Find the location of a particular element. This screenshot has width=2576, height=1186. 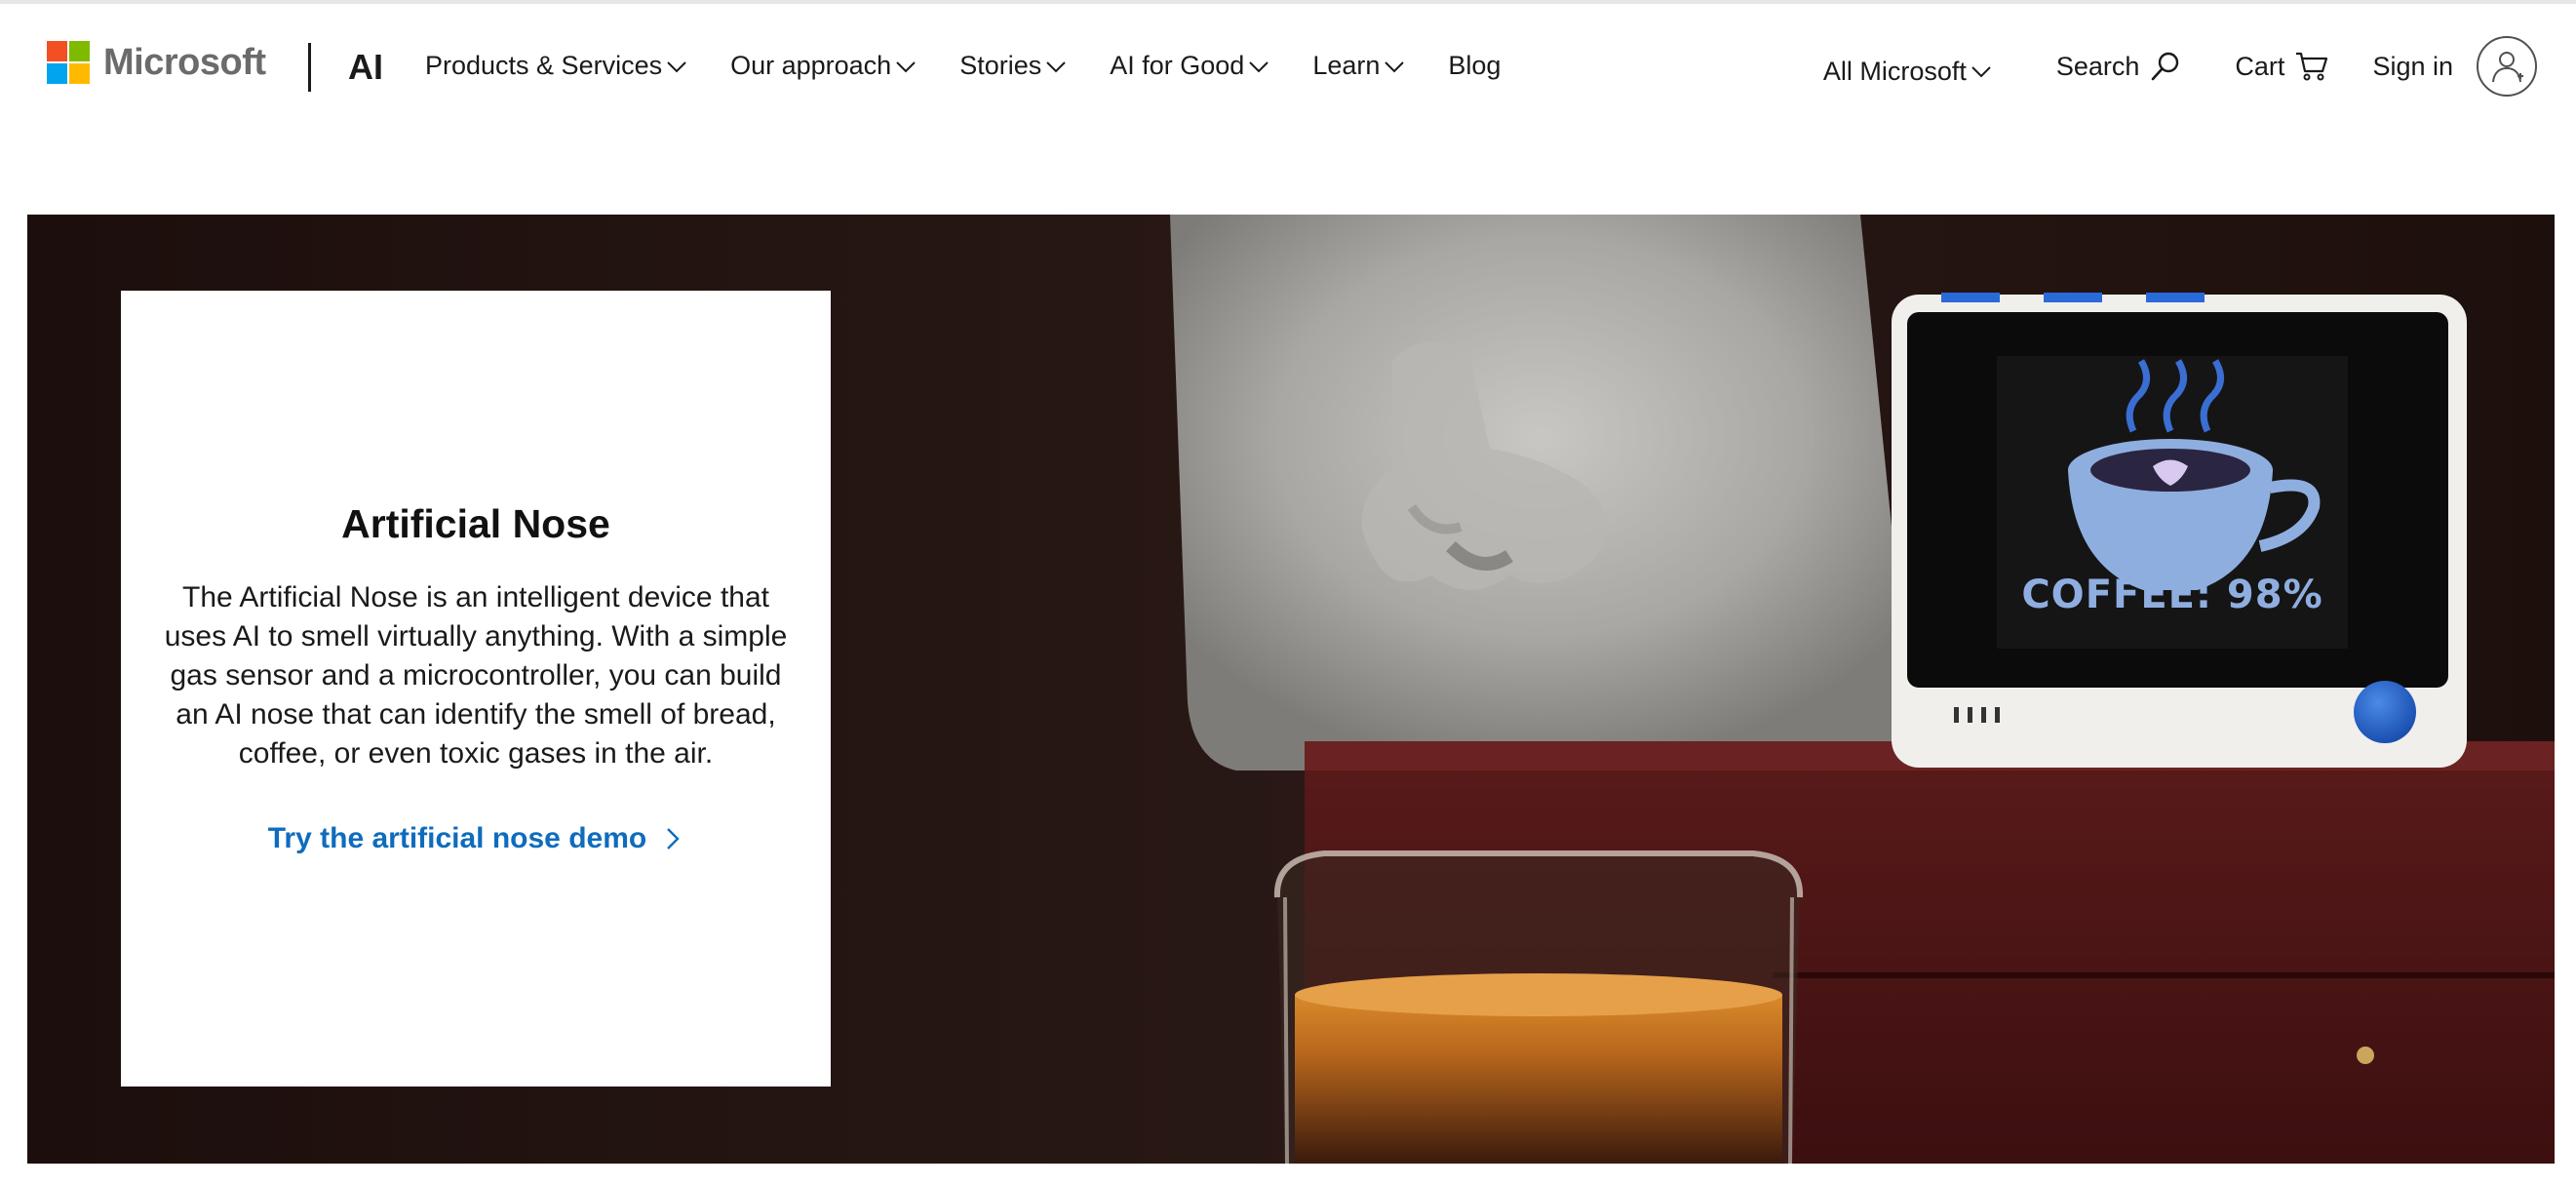

cart-label: Cart is located at coordinates (2260, 66).